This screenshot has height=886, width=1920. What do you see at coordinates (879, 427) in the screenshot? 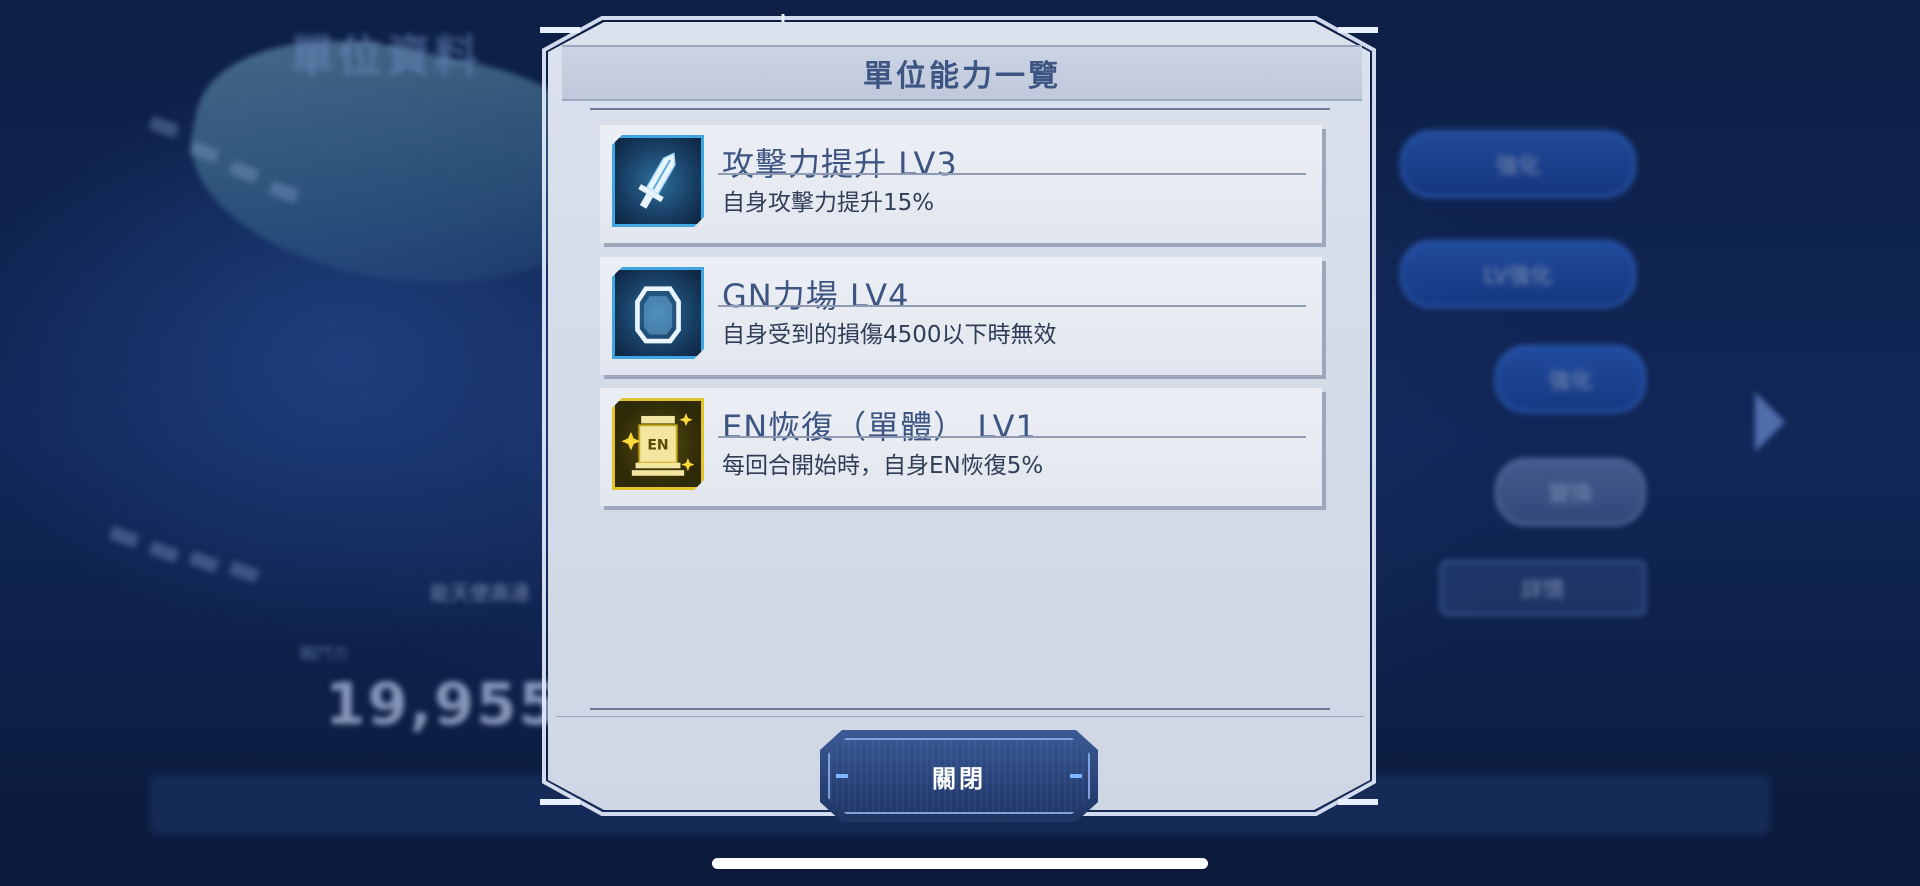
I see `ability-name: EN恢復（單體） LV1` at bounding box center [879, 427].